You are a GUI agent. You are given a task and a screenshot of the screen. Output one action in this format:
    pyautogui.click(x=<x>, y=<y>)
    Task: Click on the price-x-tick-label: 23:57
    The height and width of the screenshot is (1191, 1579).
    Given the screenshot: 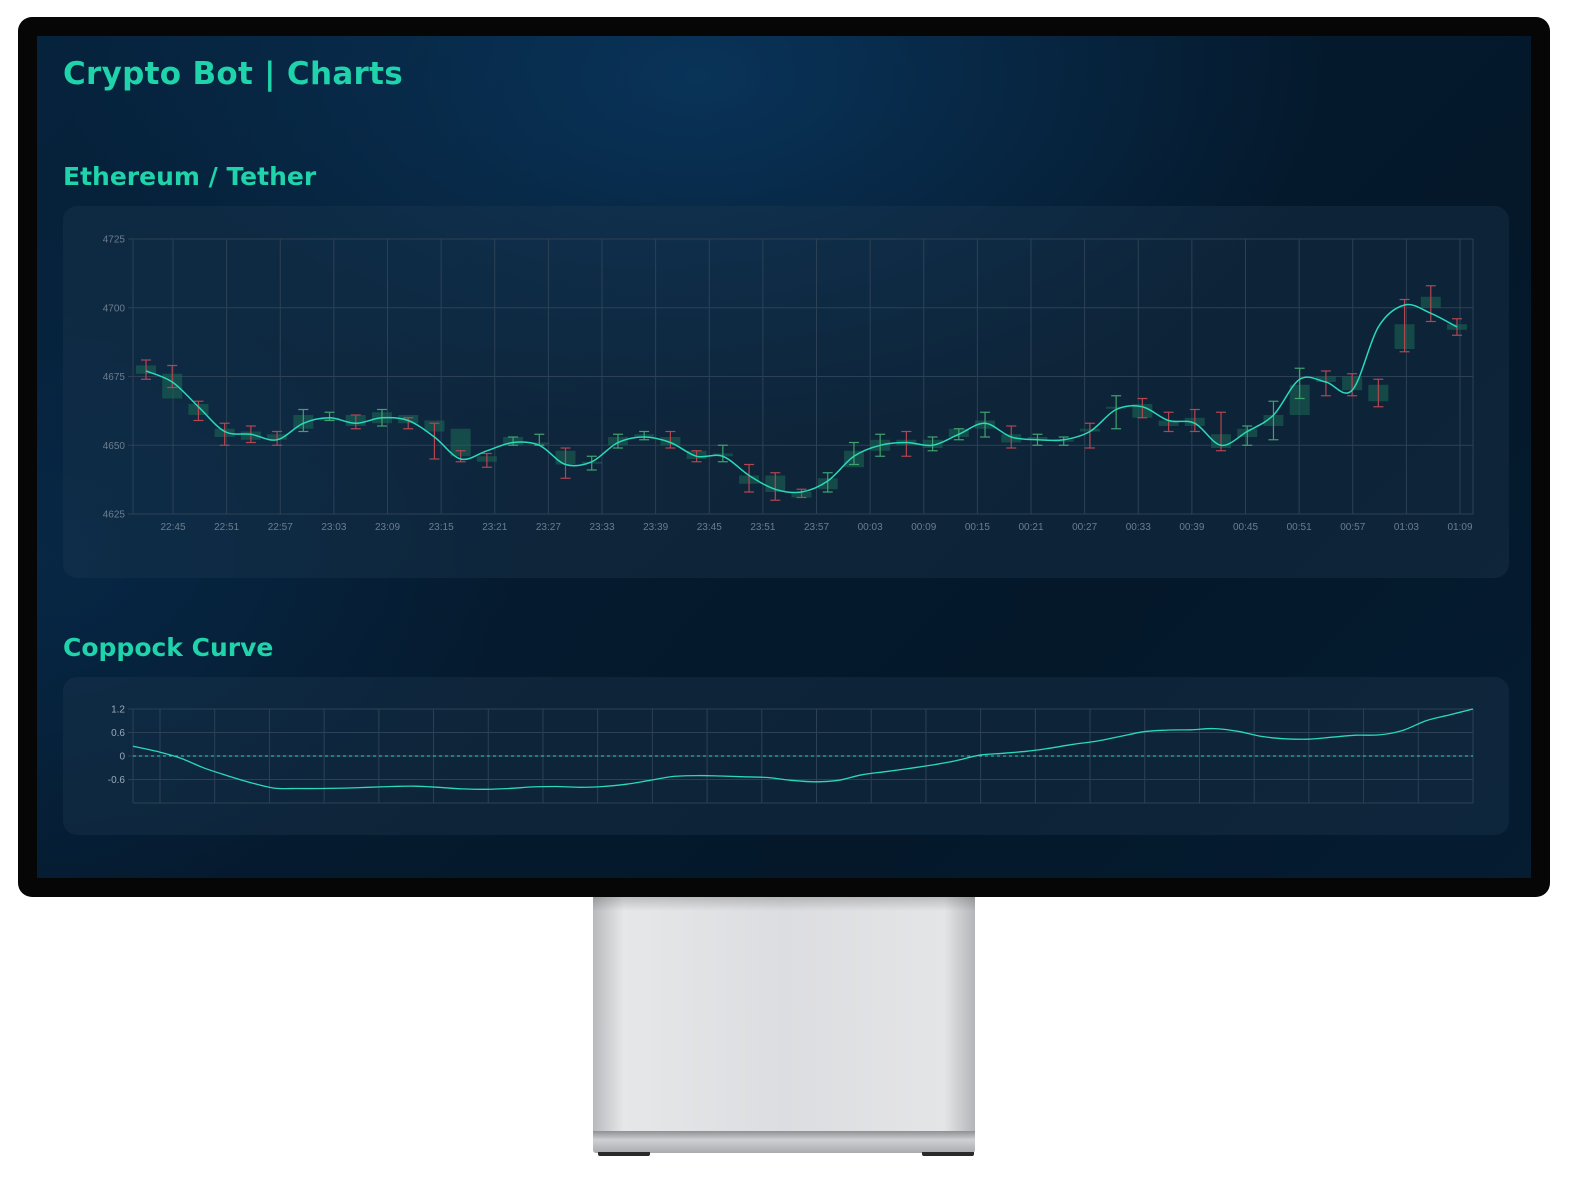 What is the action you would take?
    pyautogui.click(x=816, y=527)
    